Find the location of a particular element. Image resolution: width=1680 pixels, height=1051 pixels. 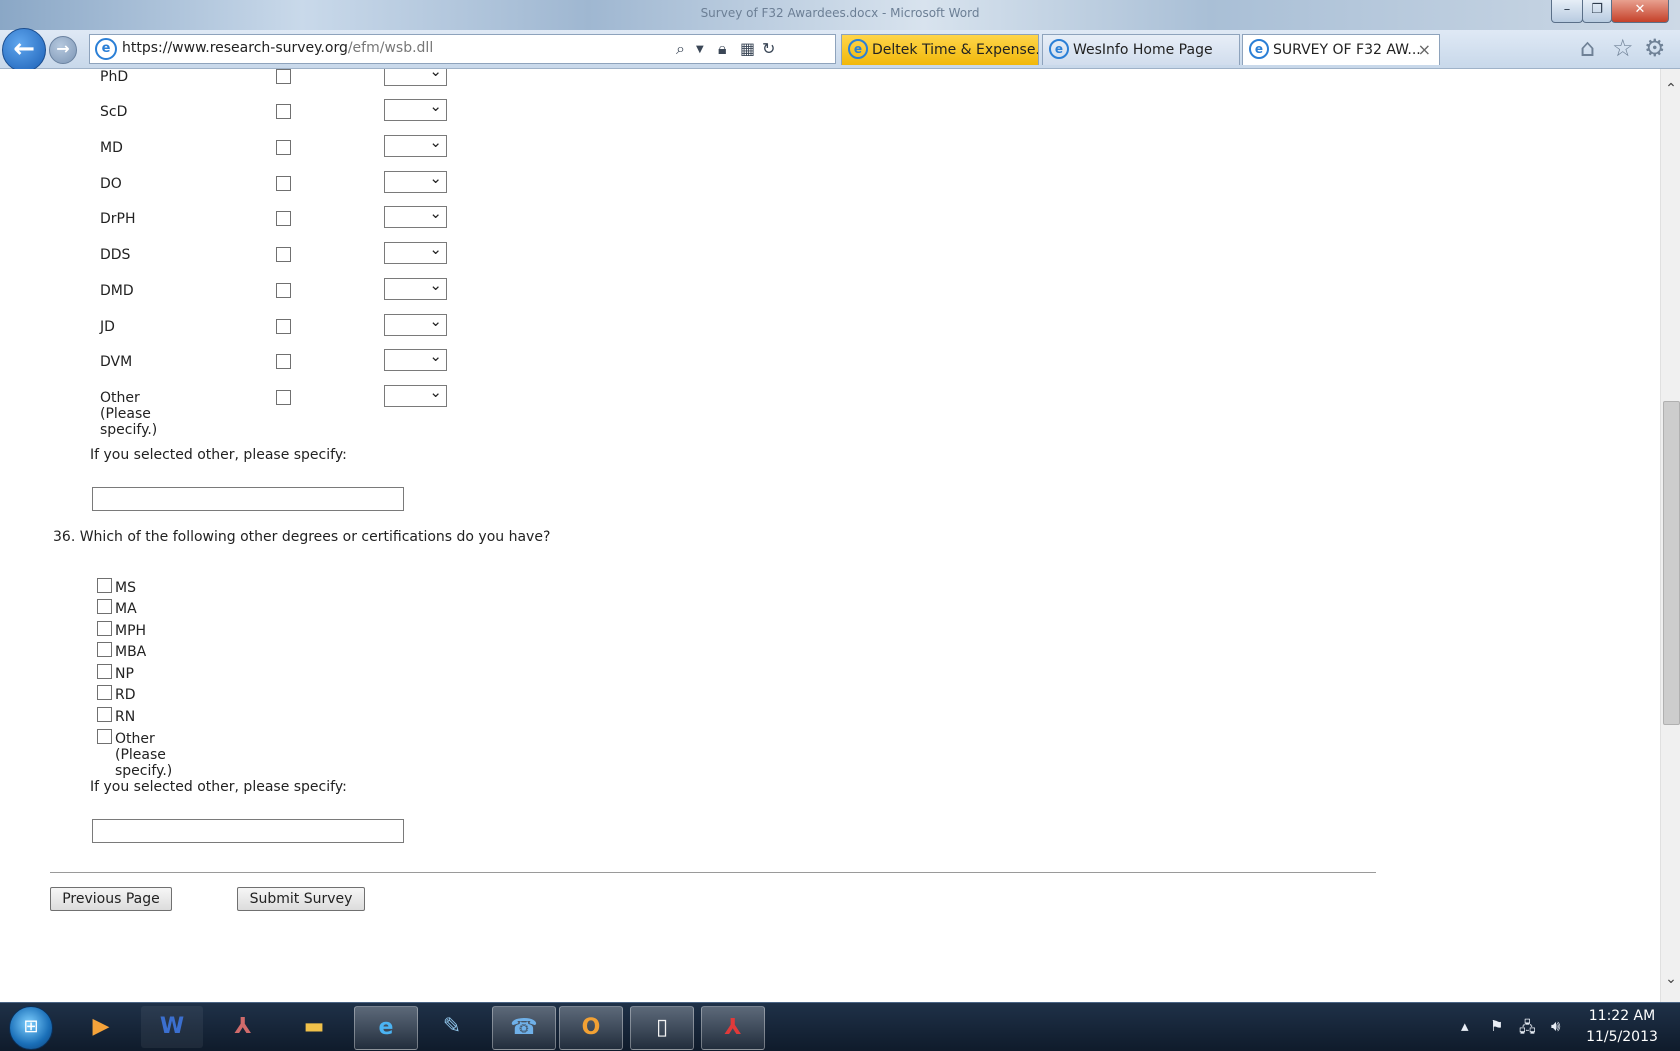

back-button: ← is located at coordinates (24, 50).